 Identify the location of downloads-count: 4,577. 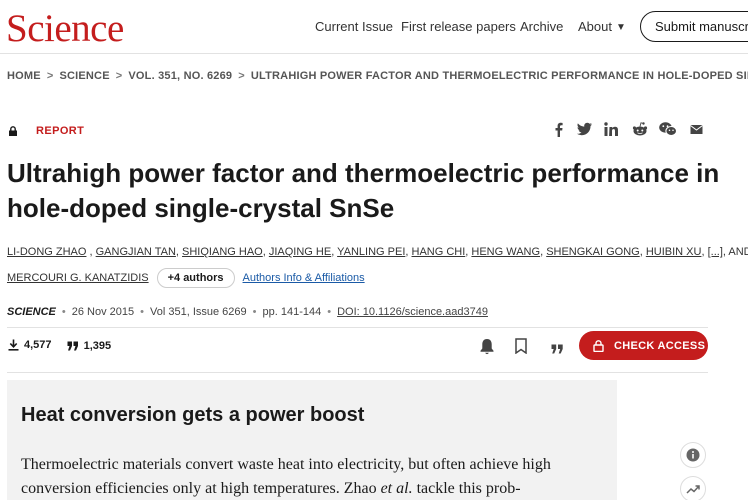
(38, 345).